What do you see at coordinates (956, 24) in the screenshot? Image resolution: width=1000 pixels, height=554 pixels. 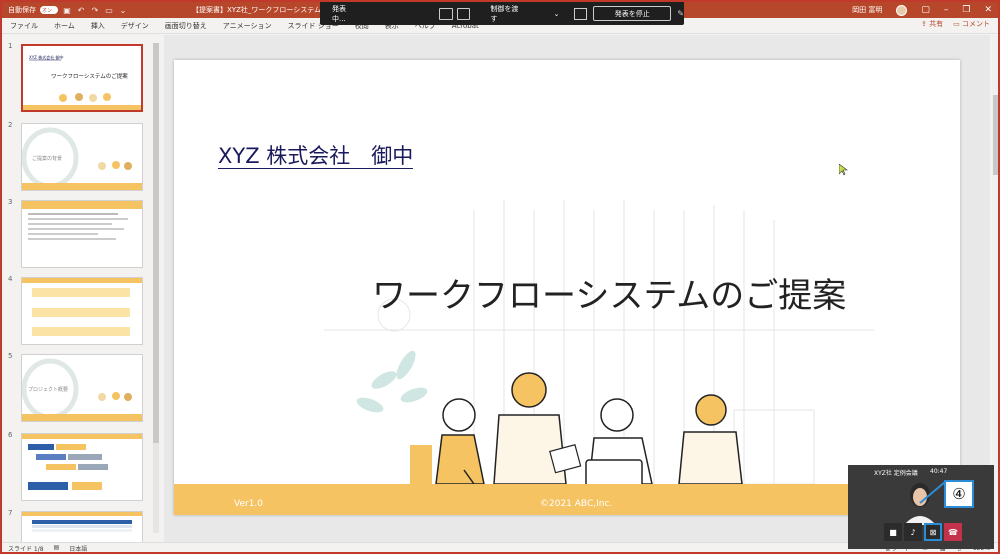 I see `comment-icon: ▭` at bounding box center [956, 24].